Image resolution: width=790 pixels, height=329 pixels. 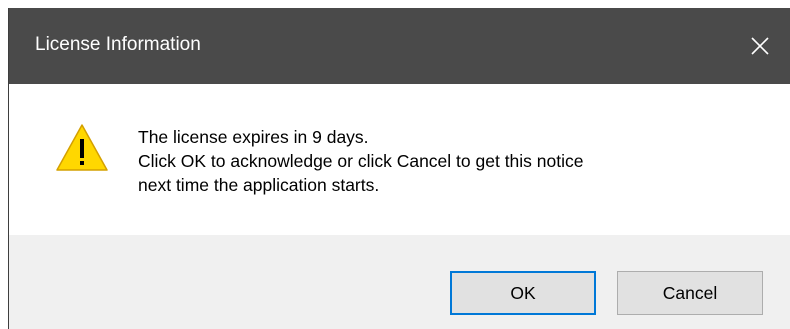 What do you see at coordinates (82, 148) in the screenshot?
I see `warning-icon` at bounding box center [82, 148].